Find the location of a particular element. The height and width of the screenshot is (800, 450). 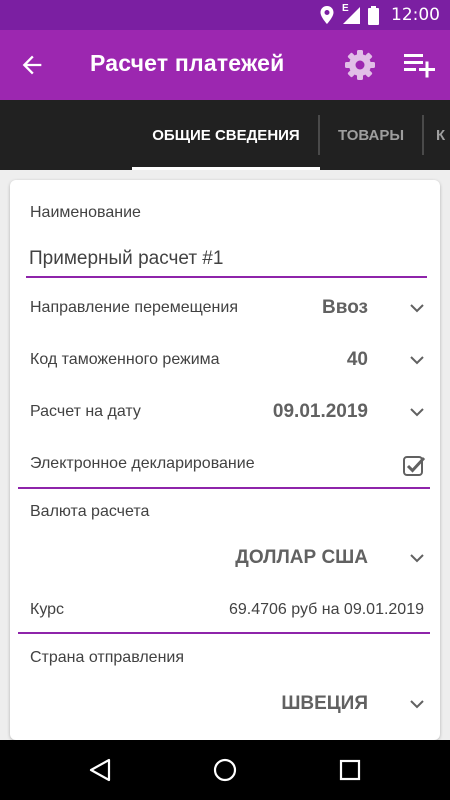

status-icons: E 12:00 is located at coordinates (380, 15).